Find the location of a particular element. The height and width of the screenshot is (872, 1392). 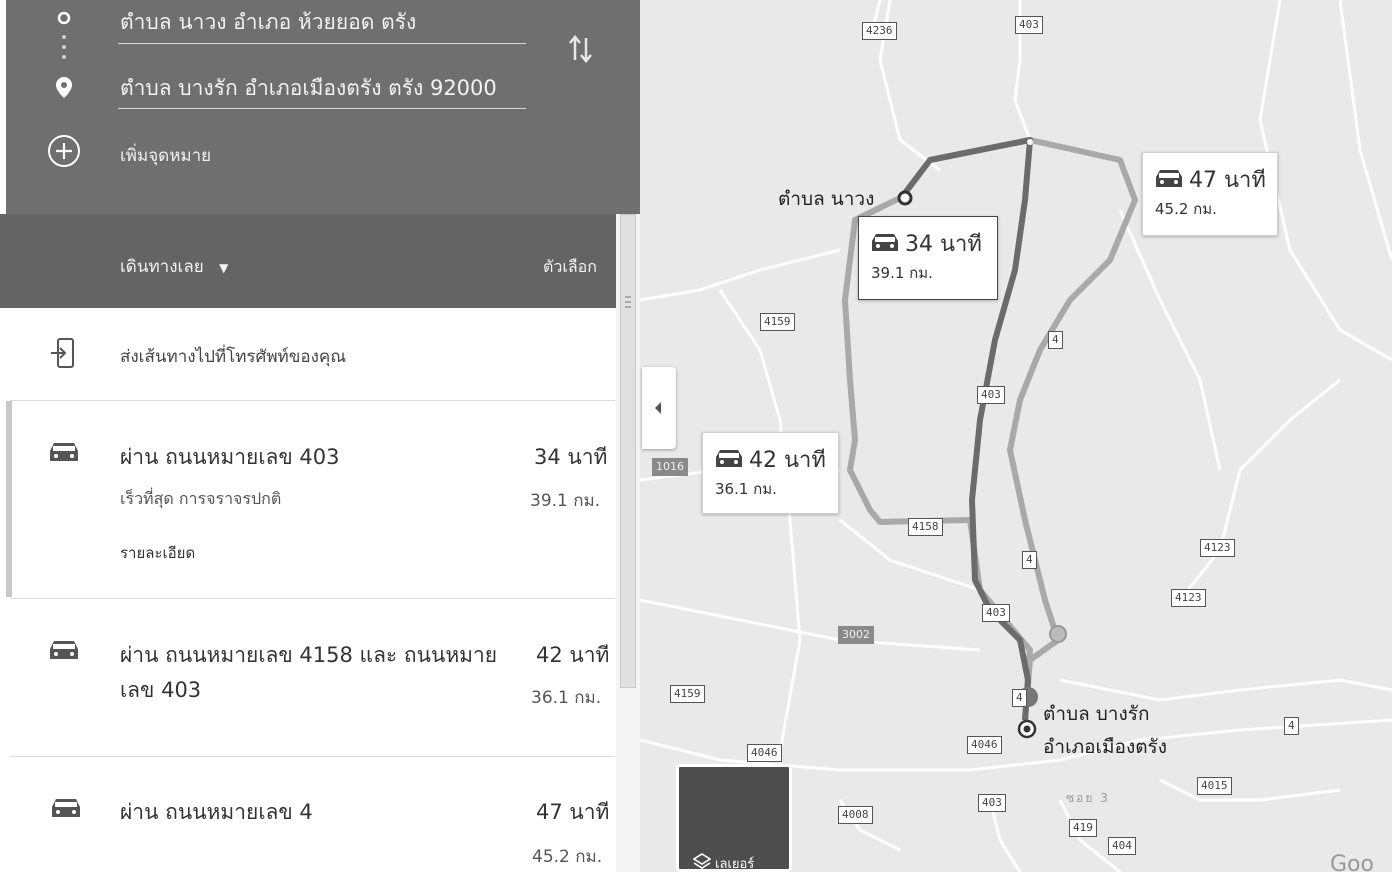

depart-time-dropdown: เดินทางเลย ▼ is located at coordinates (174, 266).